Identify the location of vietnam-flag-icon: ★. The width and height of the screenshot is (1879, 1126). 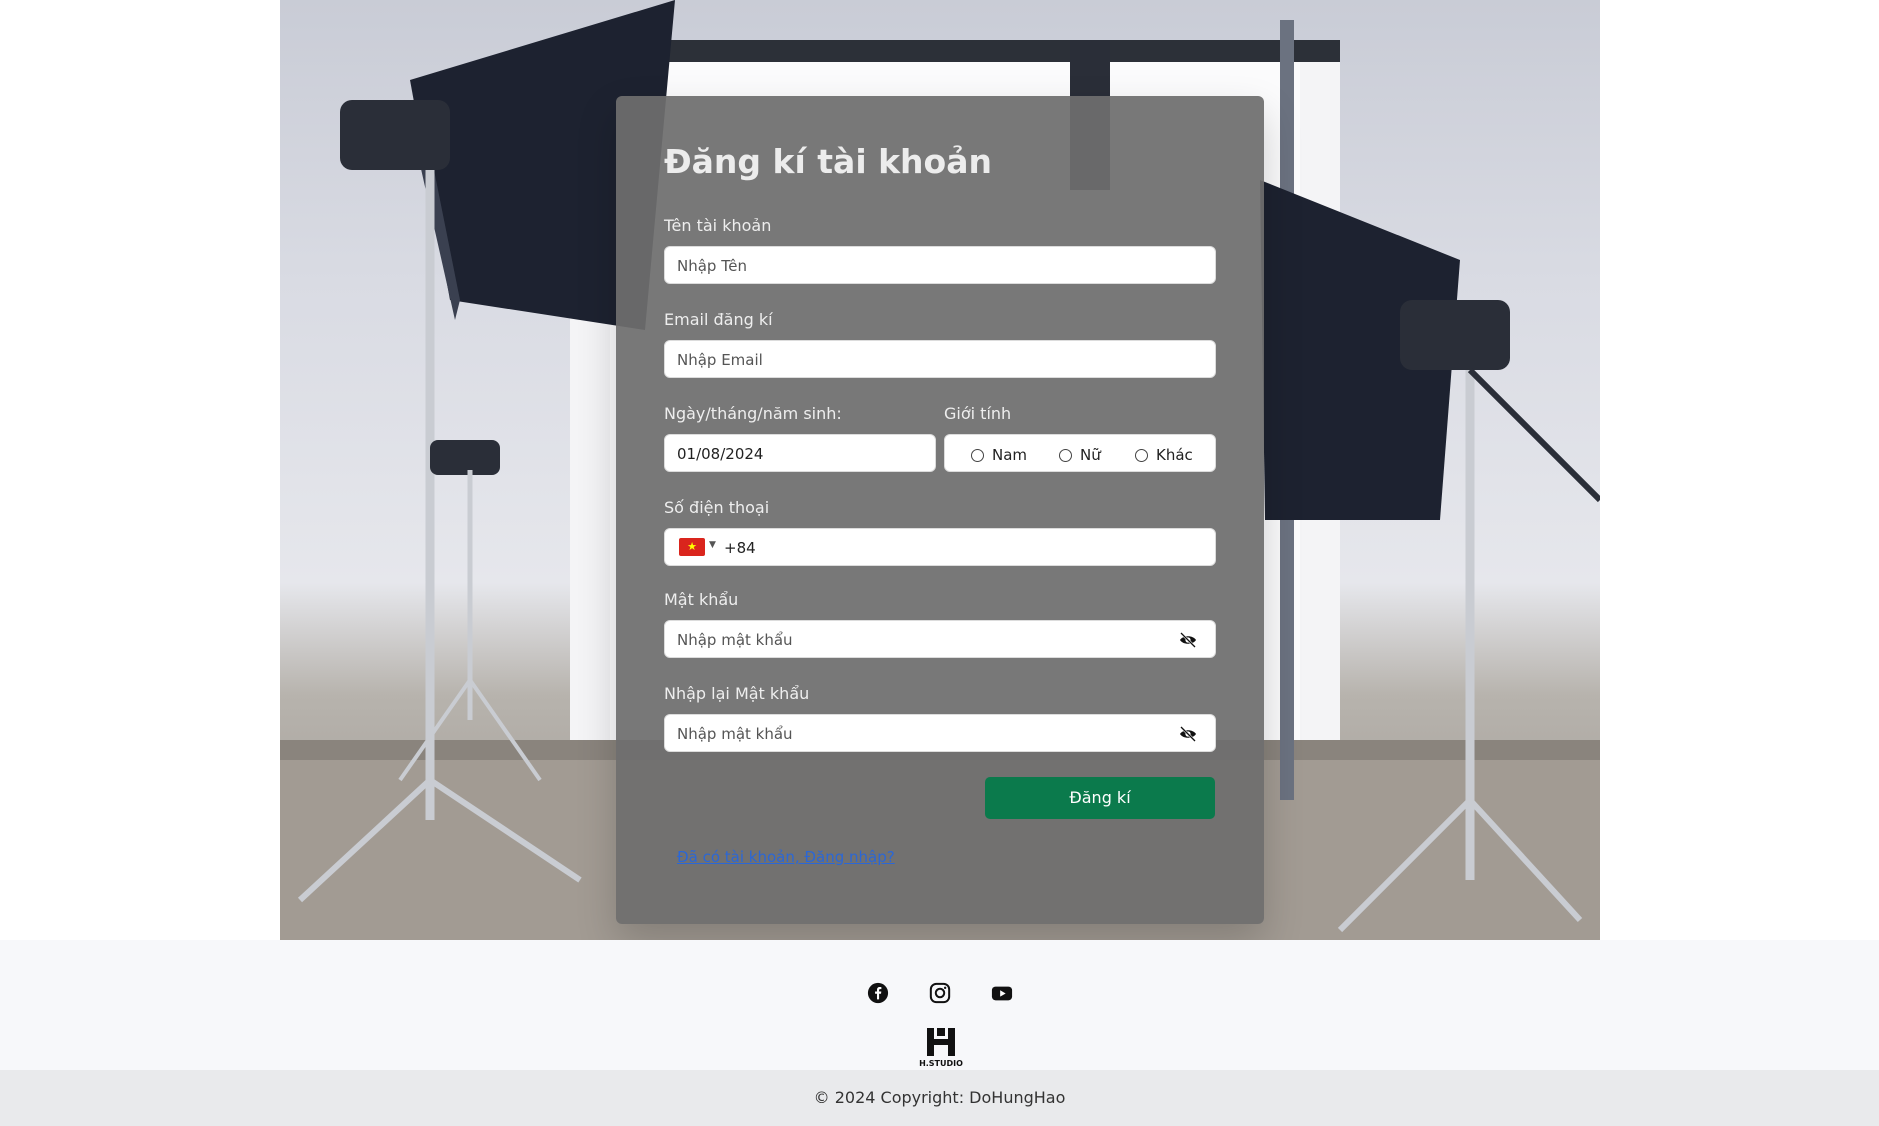
(692, 547).